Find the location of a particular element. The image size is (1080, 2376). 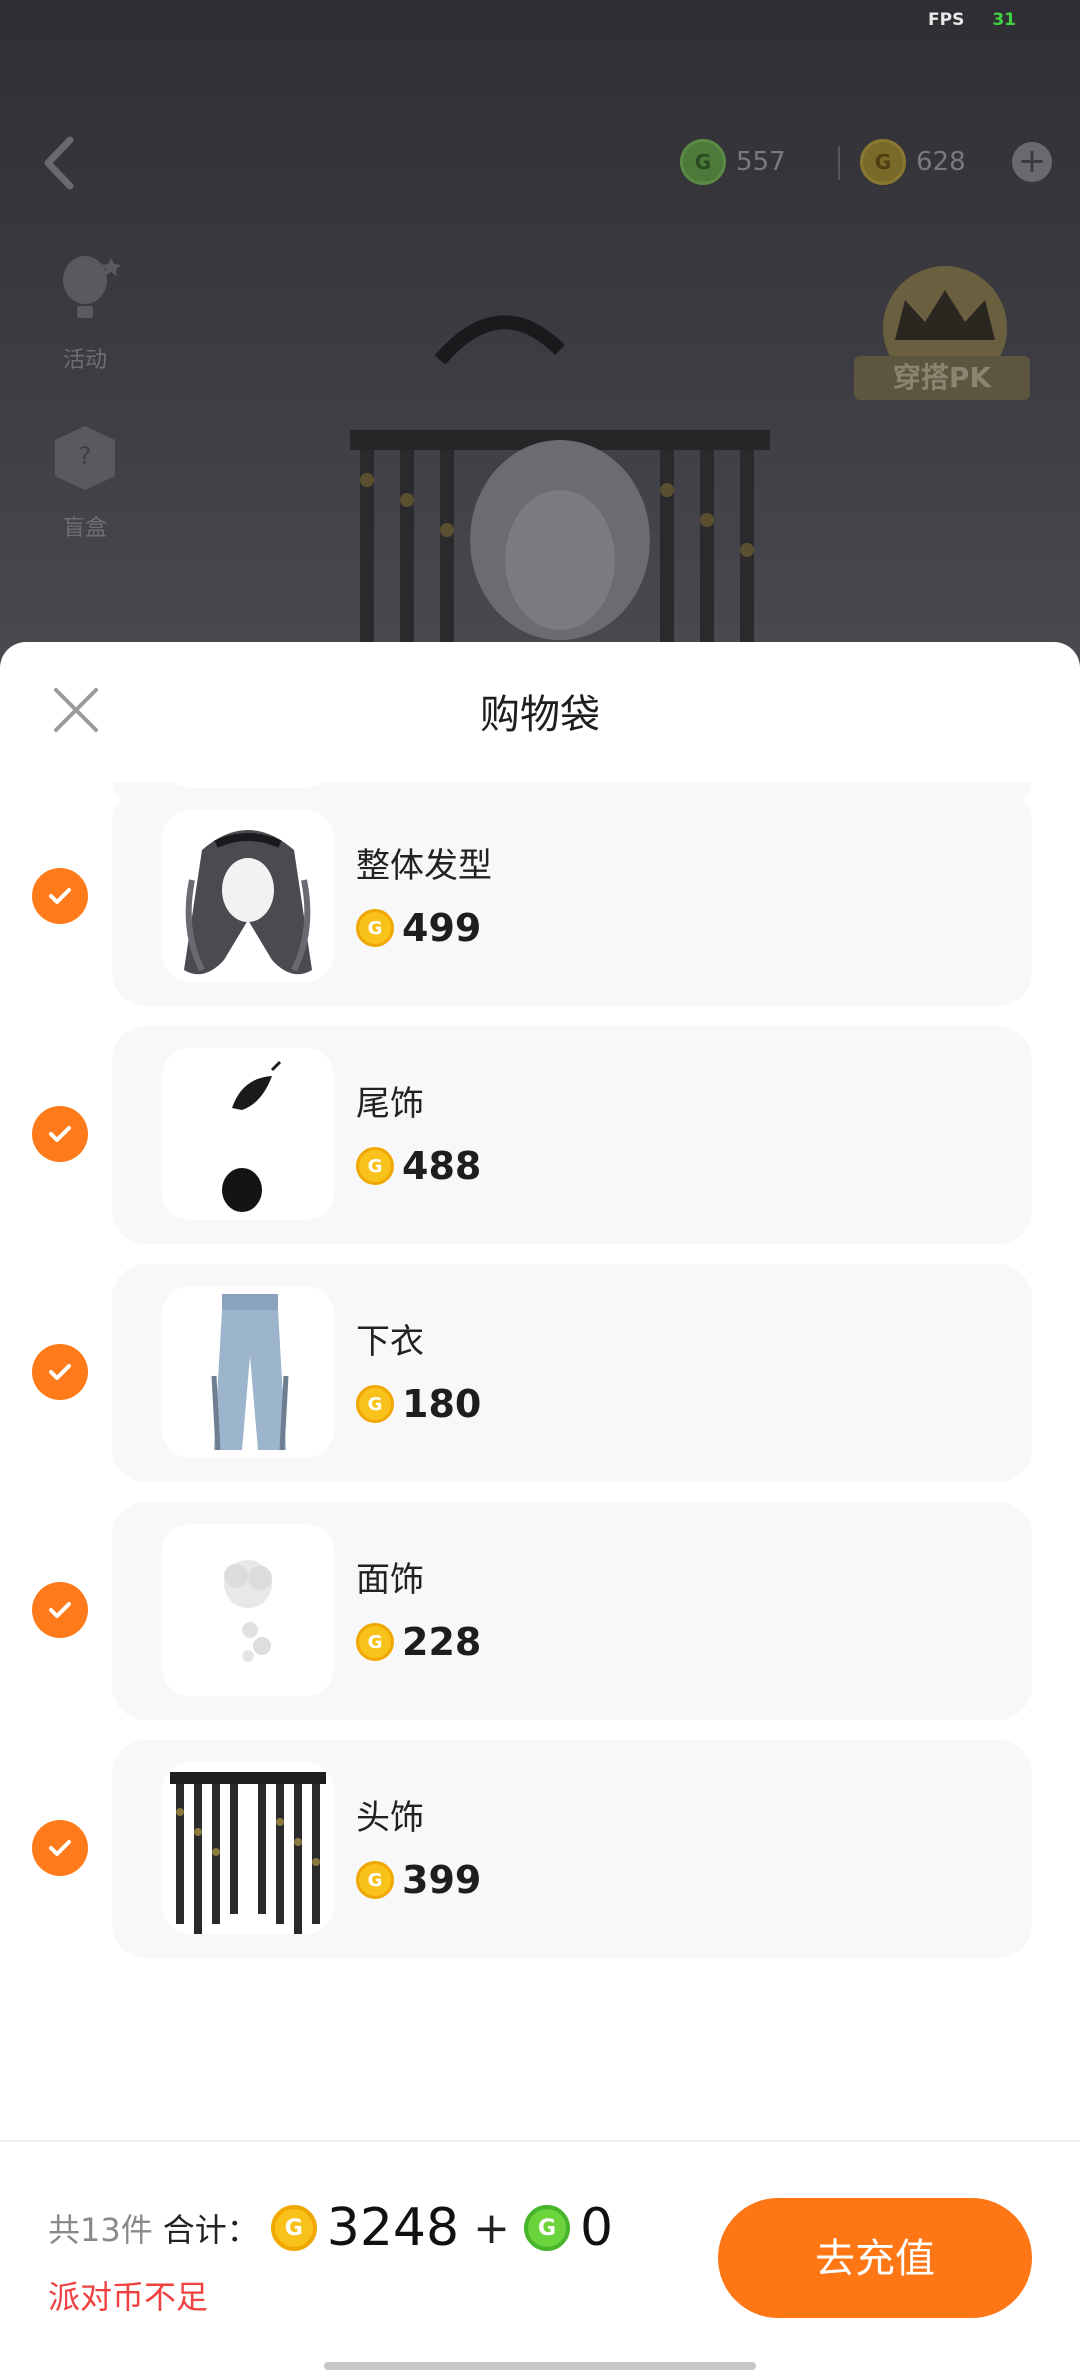

fps-label: FPS is located at coordinates (946, 20).